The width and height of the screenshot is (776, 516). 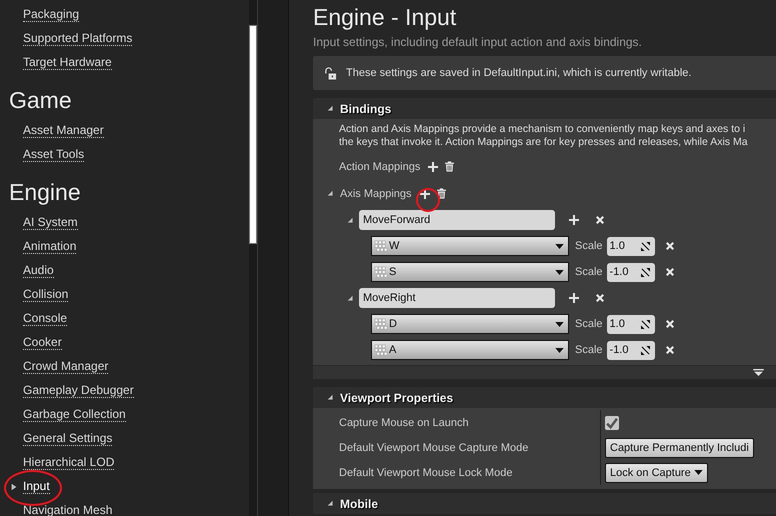 What do you see at coordinates (42, 343) in the screenshot?
I see `sidebar-link: Cooker` at bounding box center [42, 343].